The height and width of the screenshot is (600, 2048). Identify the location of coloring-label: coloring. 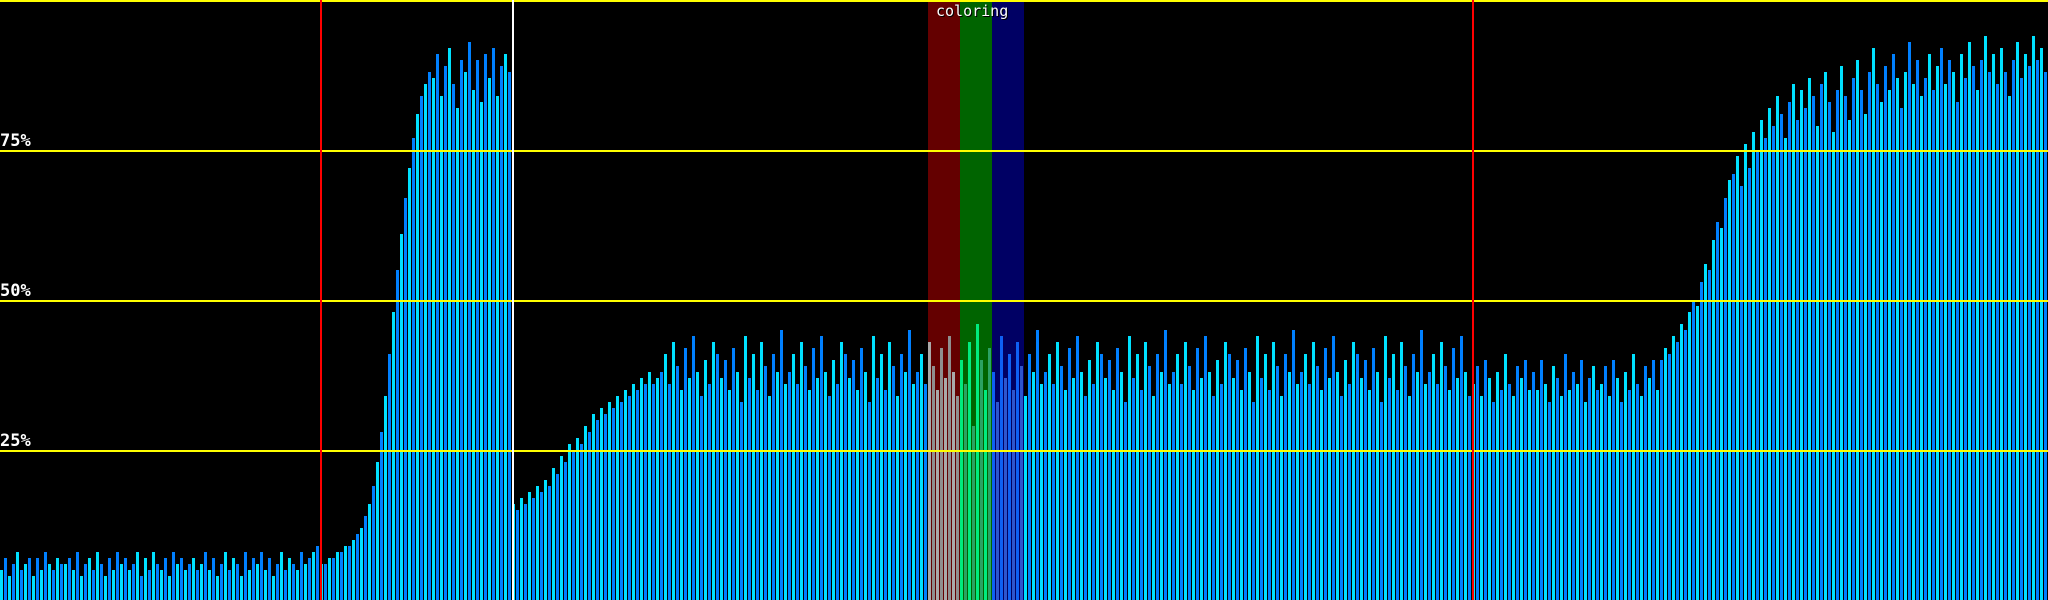
(972, 11).